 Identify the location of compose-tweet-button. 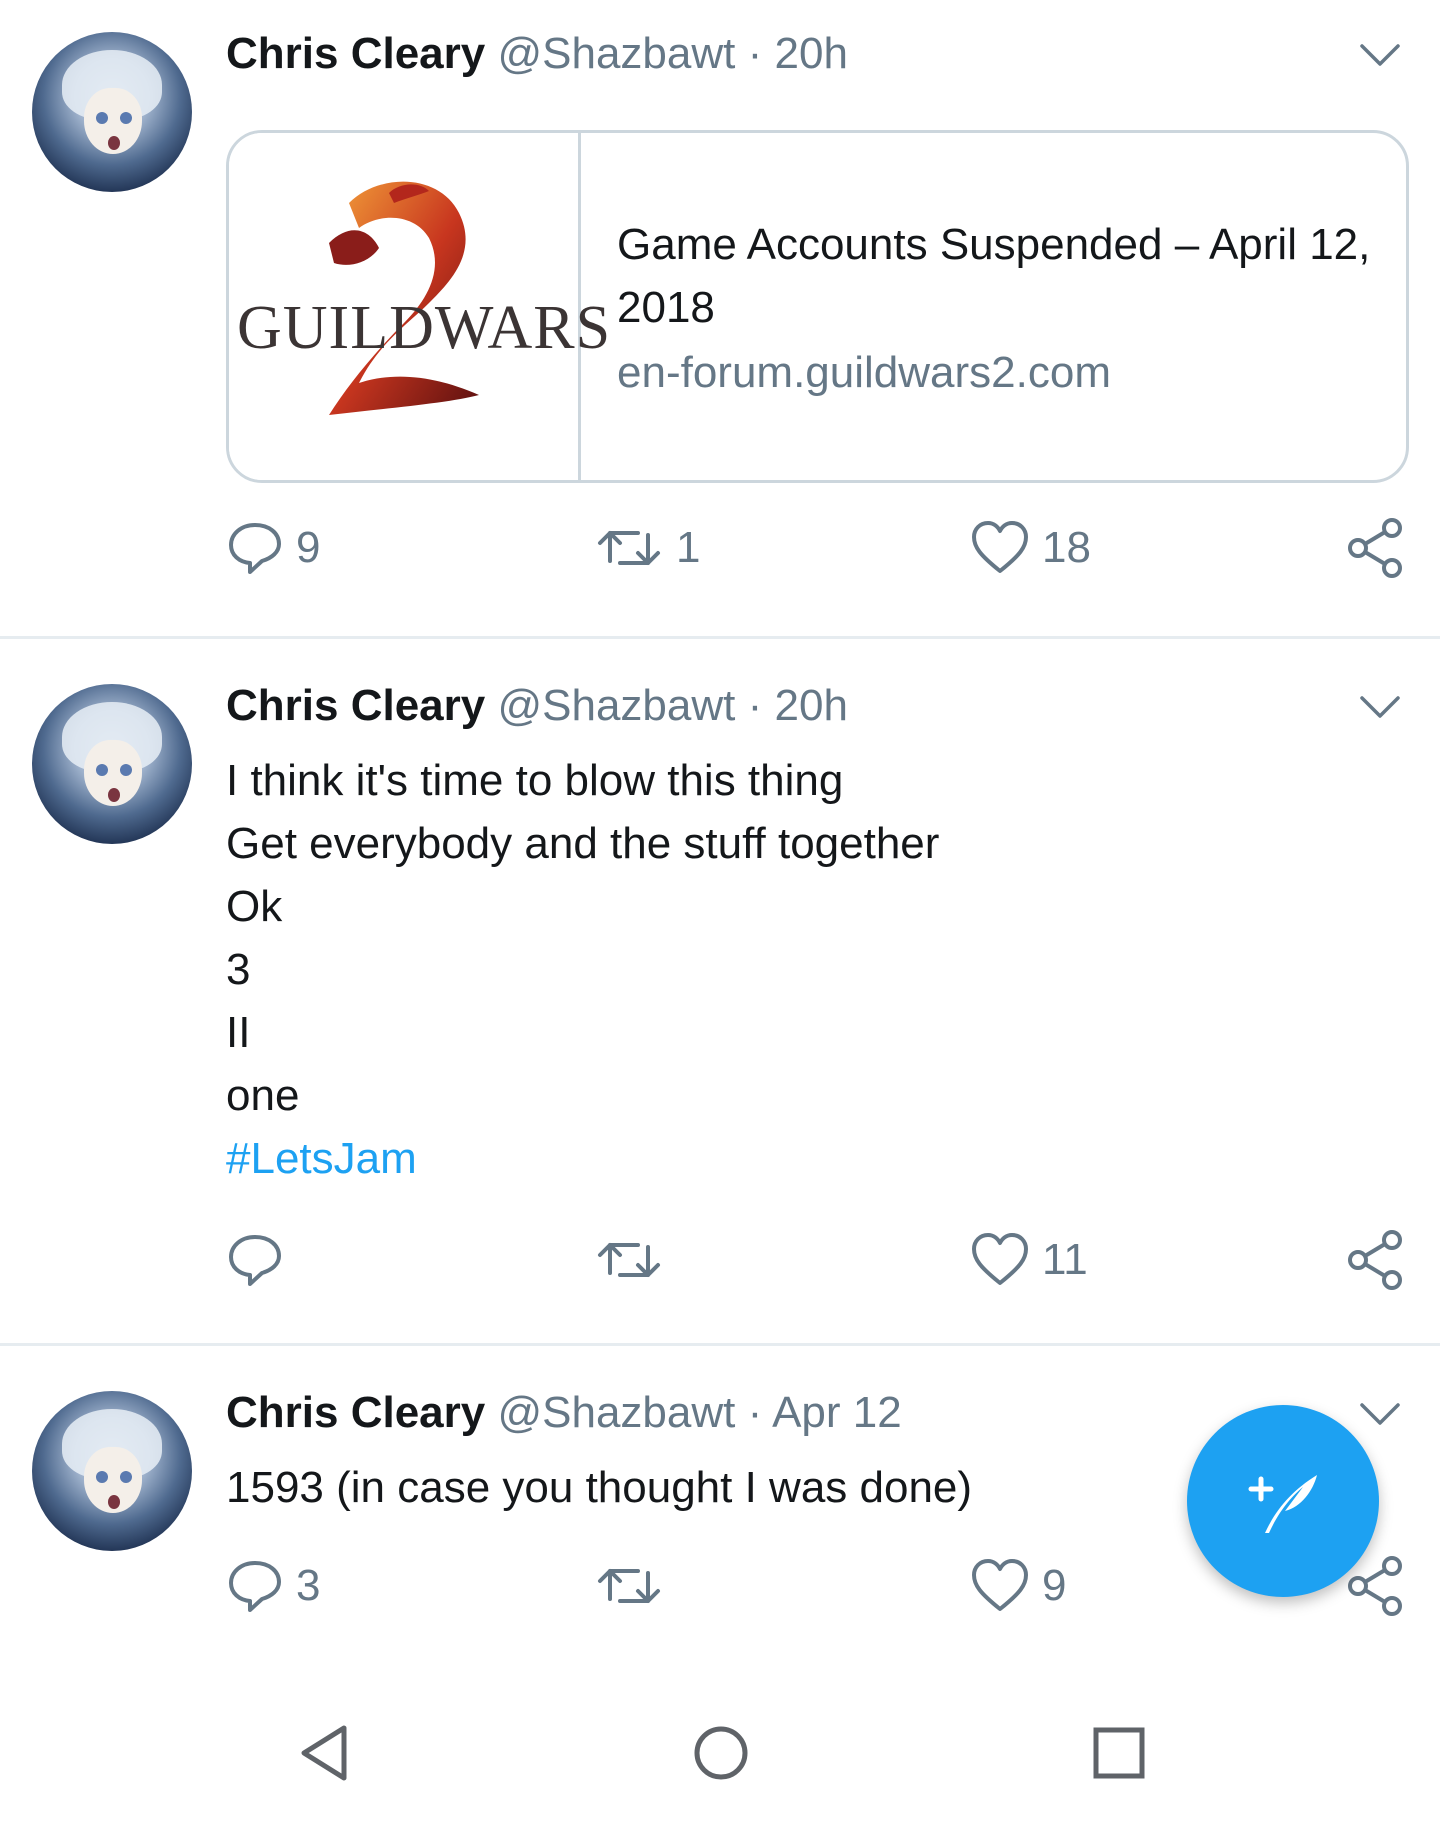
(1283, 1501).